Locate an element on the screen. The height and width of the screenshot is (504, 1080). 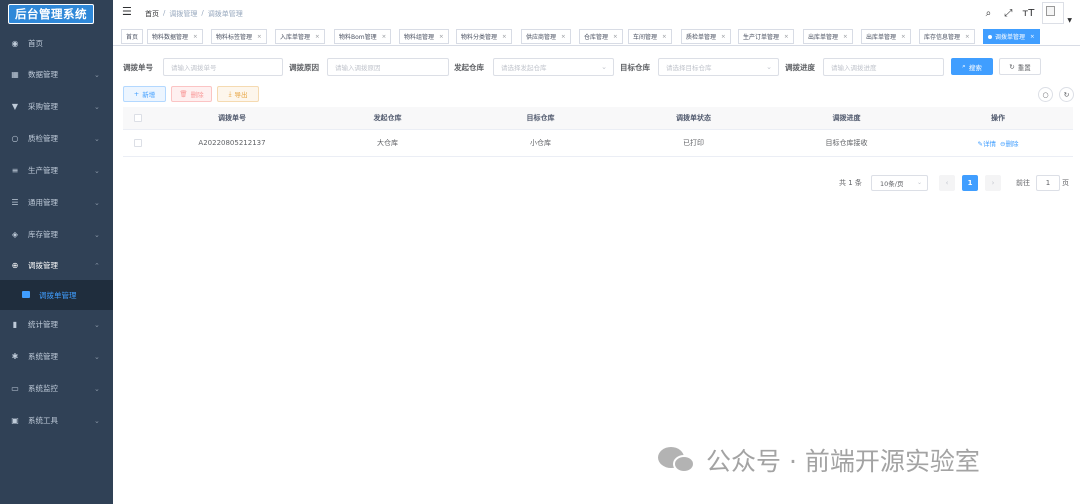
tag-label: 物料Bom管理 is located at coordinates (358, 37).